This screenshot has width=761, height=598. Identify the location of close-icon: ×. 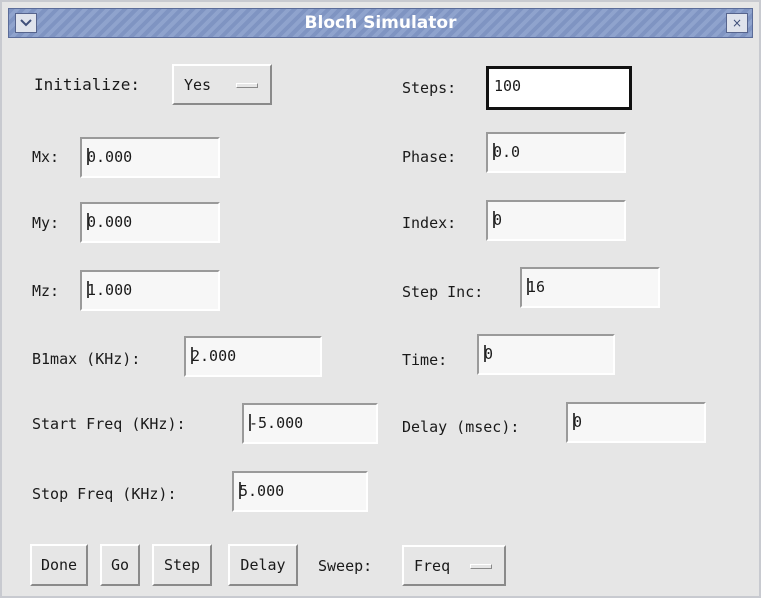
(737, 23).